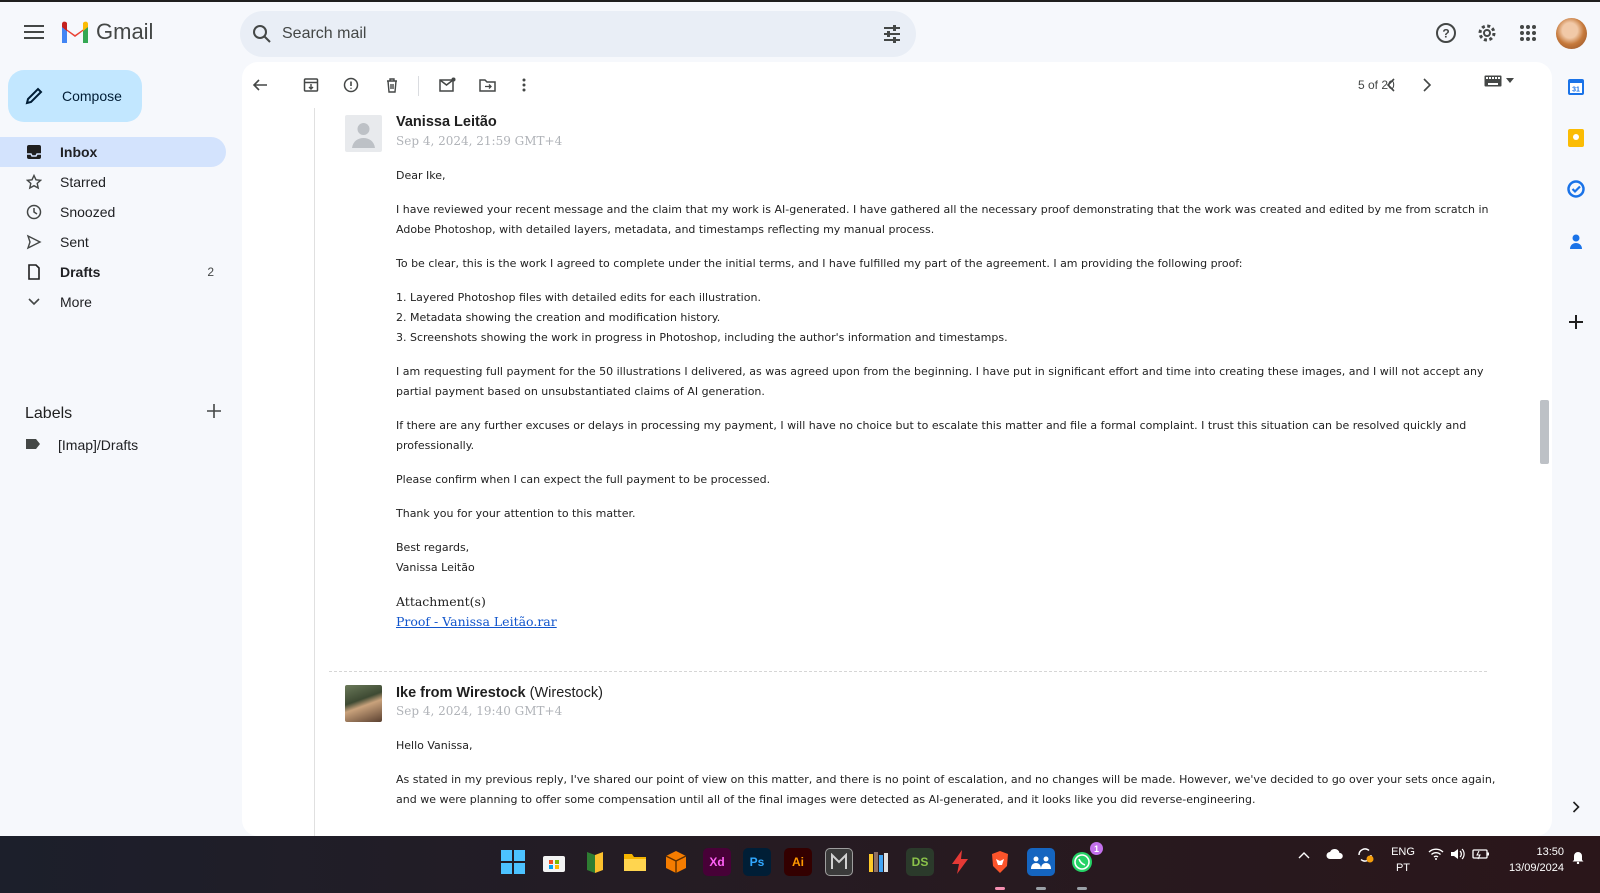 This screenshot has width=1600, height=893. Describe the element at coordinates (1578, 858) in the screenshot. I see `notification-bell-icon` at that location.